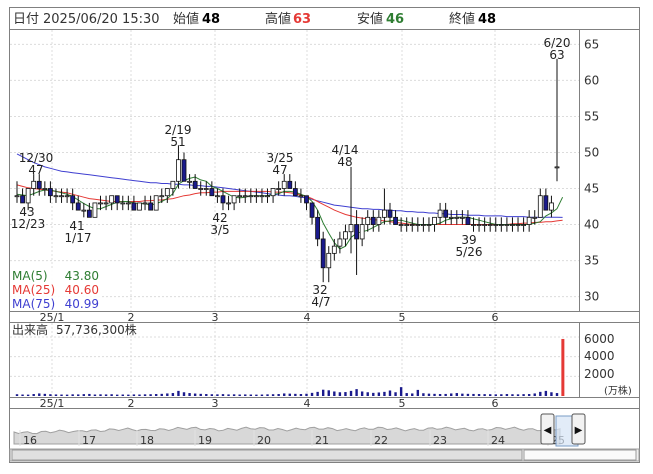 This screenshot has height=474, width=653. I want to click on navigator-left-handle: ◀, so click(547, 429).